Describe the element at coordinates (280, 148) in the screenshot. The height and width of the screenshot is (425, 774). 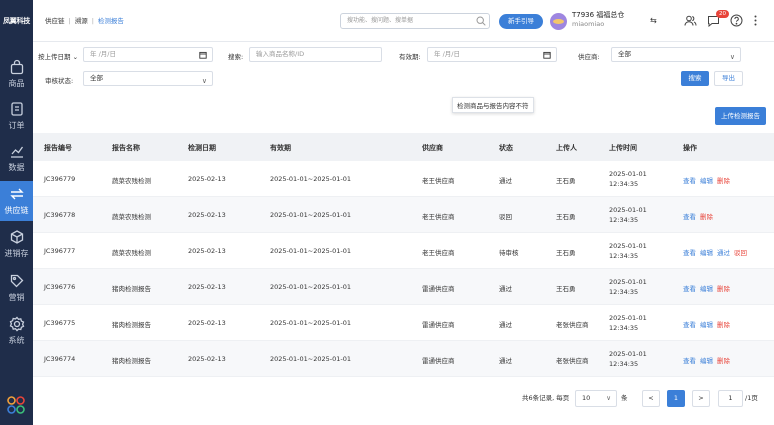
I see `column-header: 有效期` at that location.